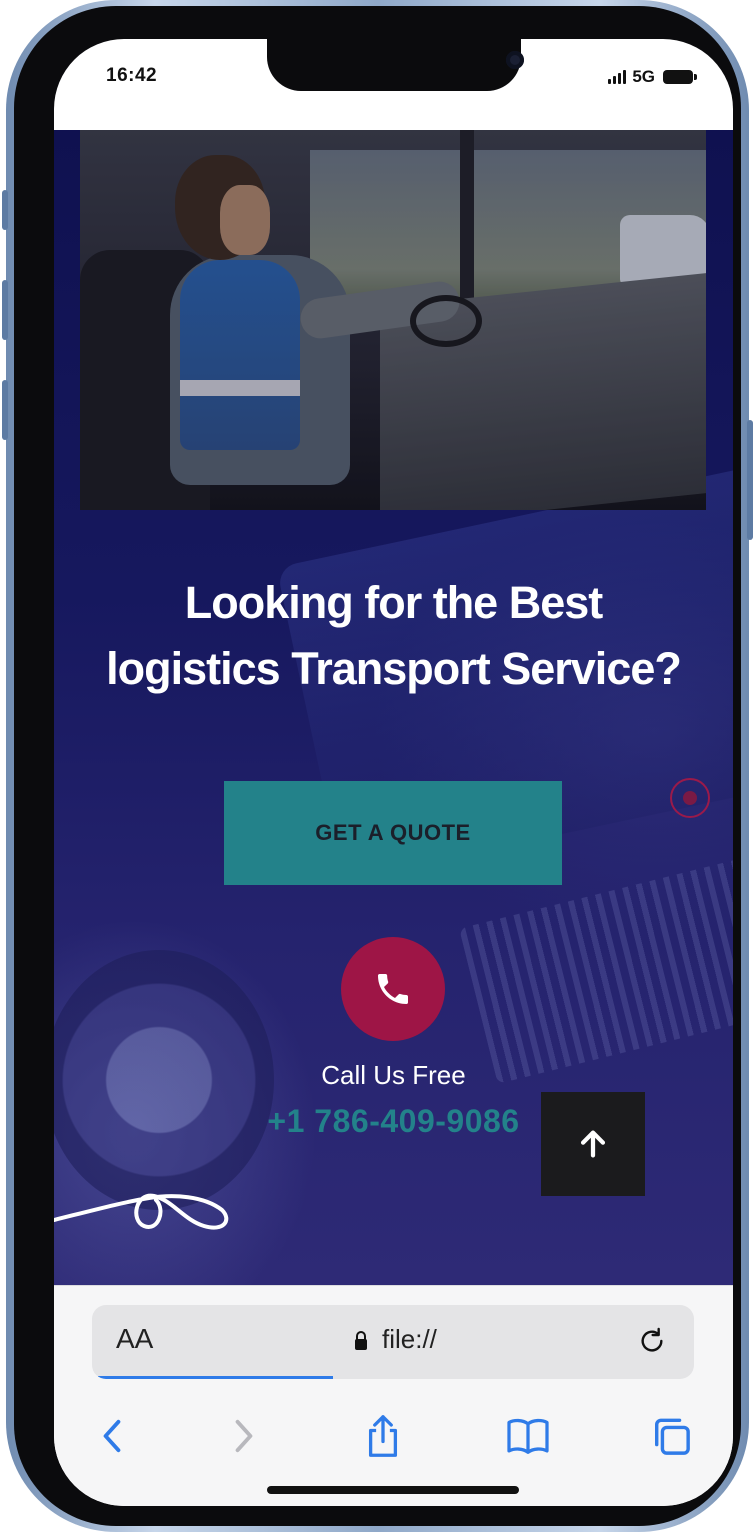  I want to click on get-quote-button: GET A QUOTE, so click(393, 833).